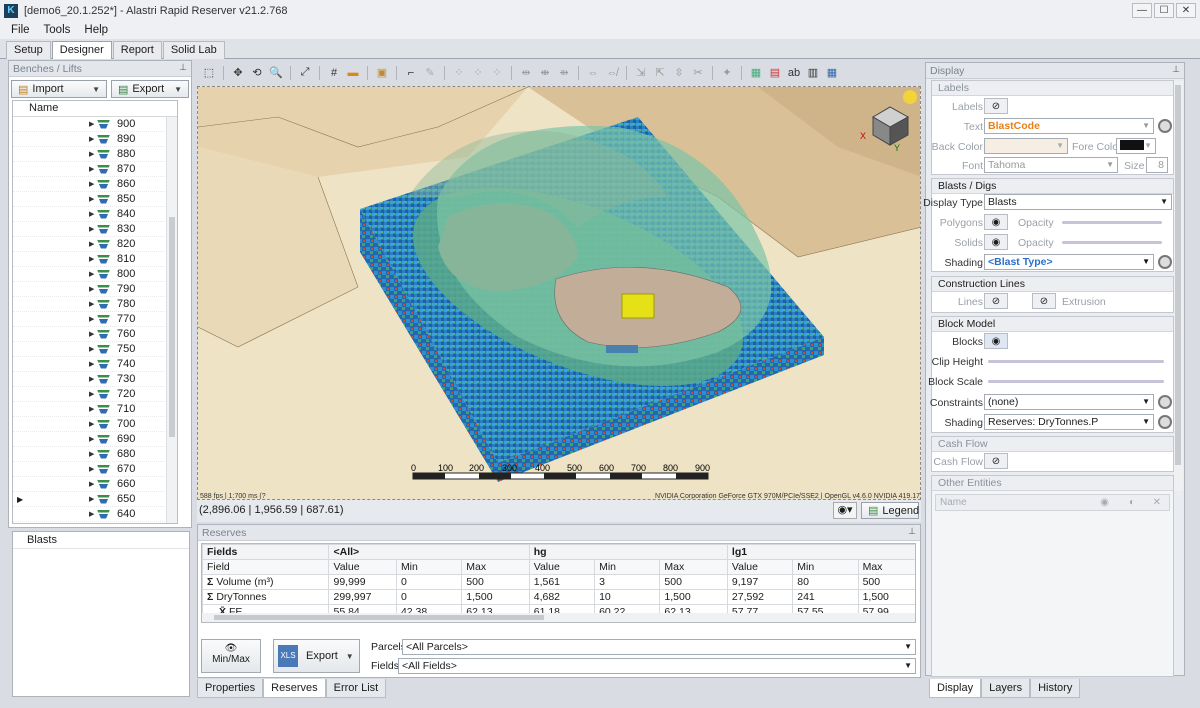 Image resolution: width=1200 pixels, height=708 pixels. I want to click on bench-row: ▶ 780, so click(95, 304).